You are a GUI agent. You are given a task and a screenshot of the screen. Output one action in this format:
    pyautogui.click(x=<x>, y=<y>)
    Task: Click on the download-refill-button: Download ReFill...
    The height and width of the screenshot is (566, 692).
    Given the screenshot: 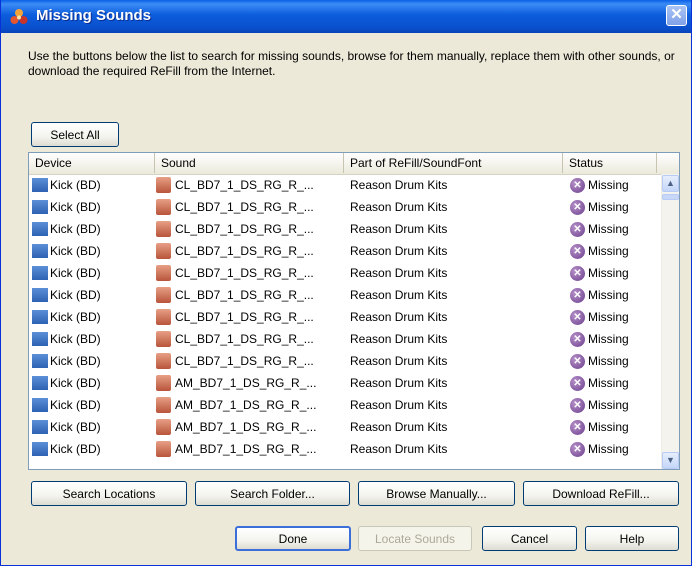 What is the action you would take?
    pyautogui.click(x=601, y=493)
    